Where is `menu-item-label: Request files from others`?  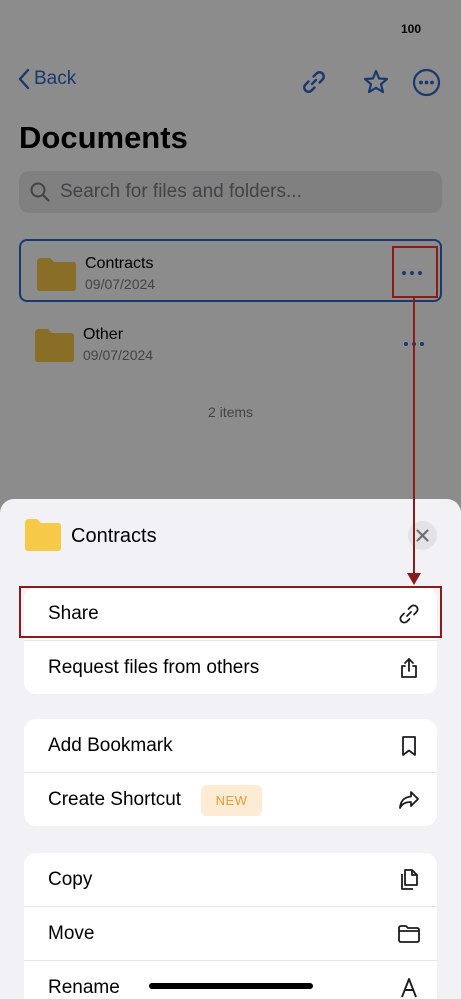
menu-item-label: Request files from others is located at coordinates (154, 667).